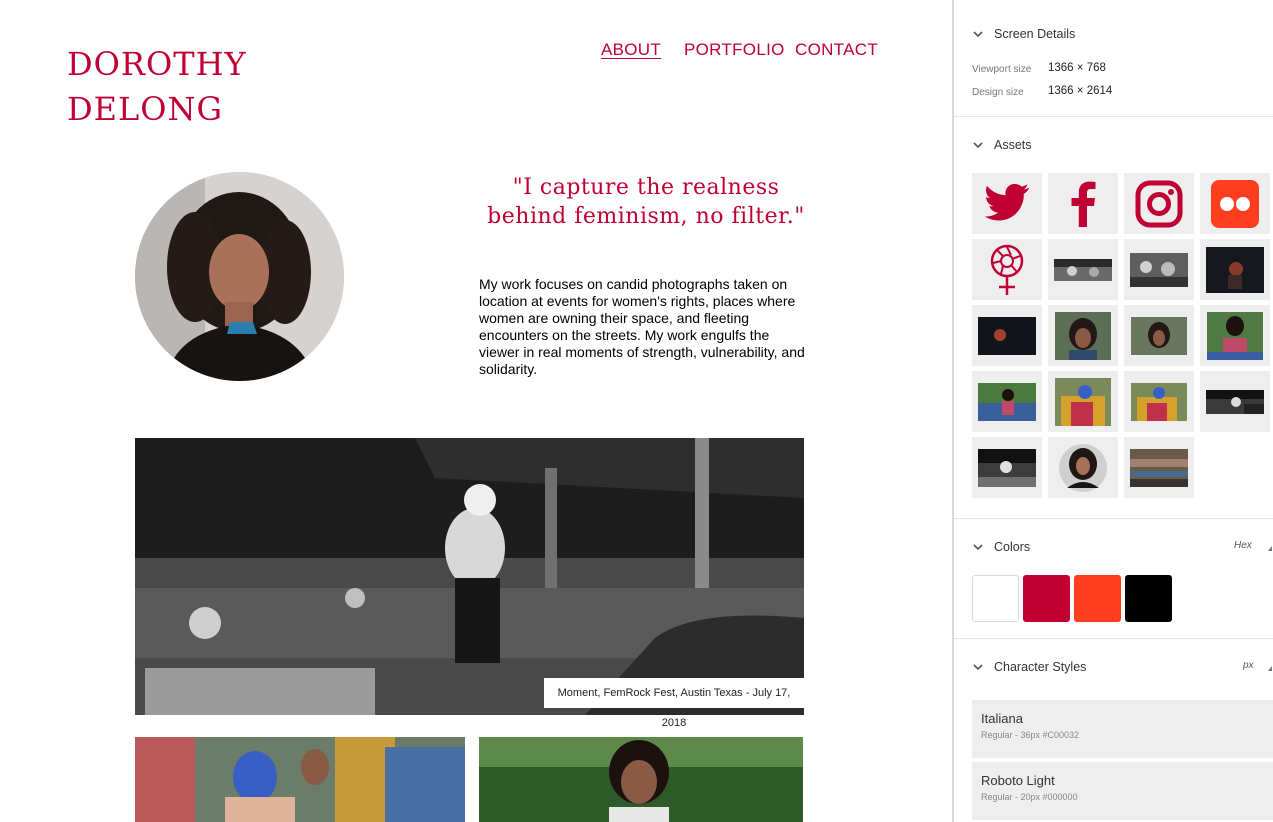 The image size is (1273, 822). Describe the element at coordinates (1097, 598) in the screenshot. I see `color-swatch-orange` at that location.